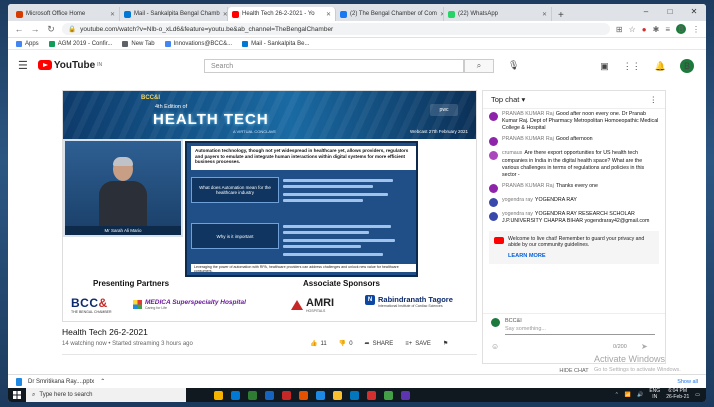  I want to click on associate-sponsors-heading: Associate Sponsors, so click(341, 283).